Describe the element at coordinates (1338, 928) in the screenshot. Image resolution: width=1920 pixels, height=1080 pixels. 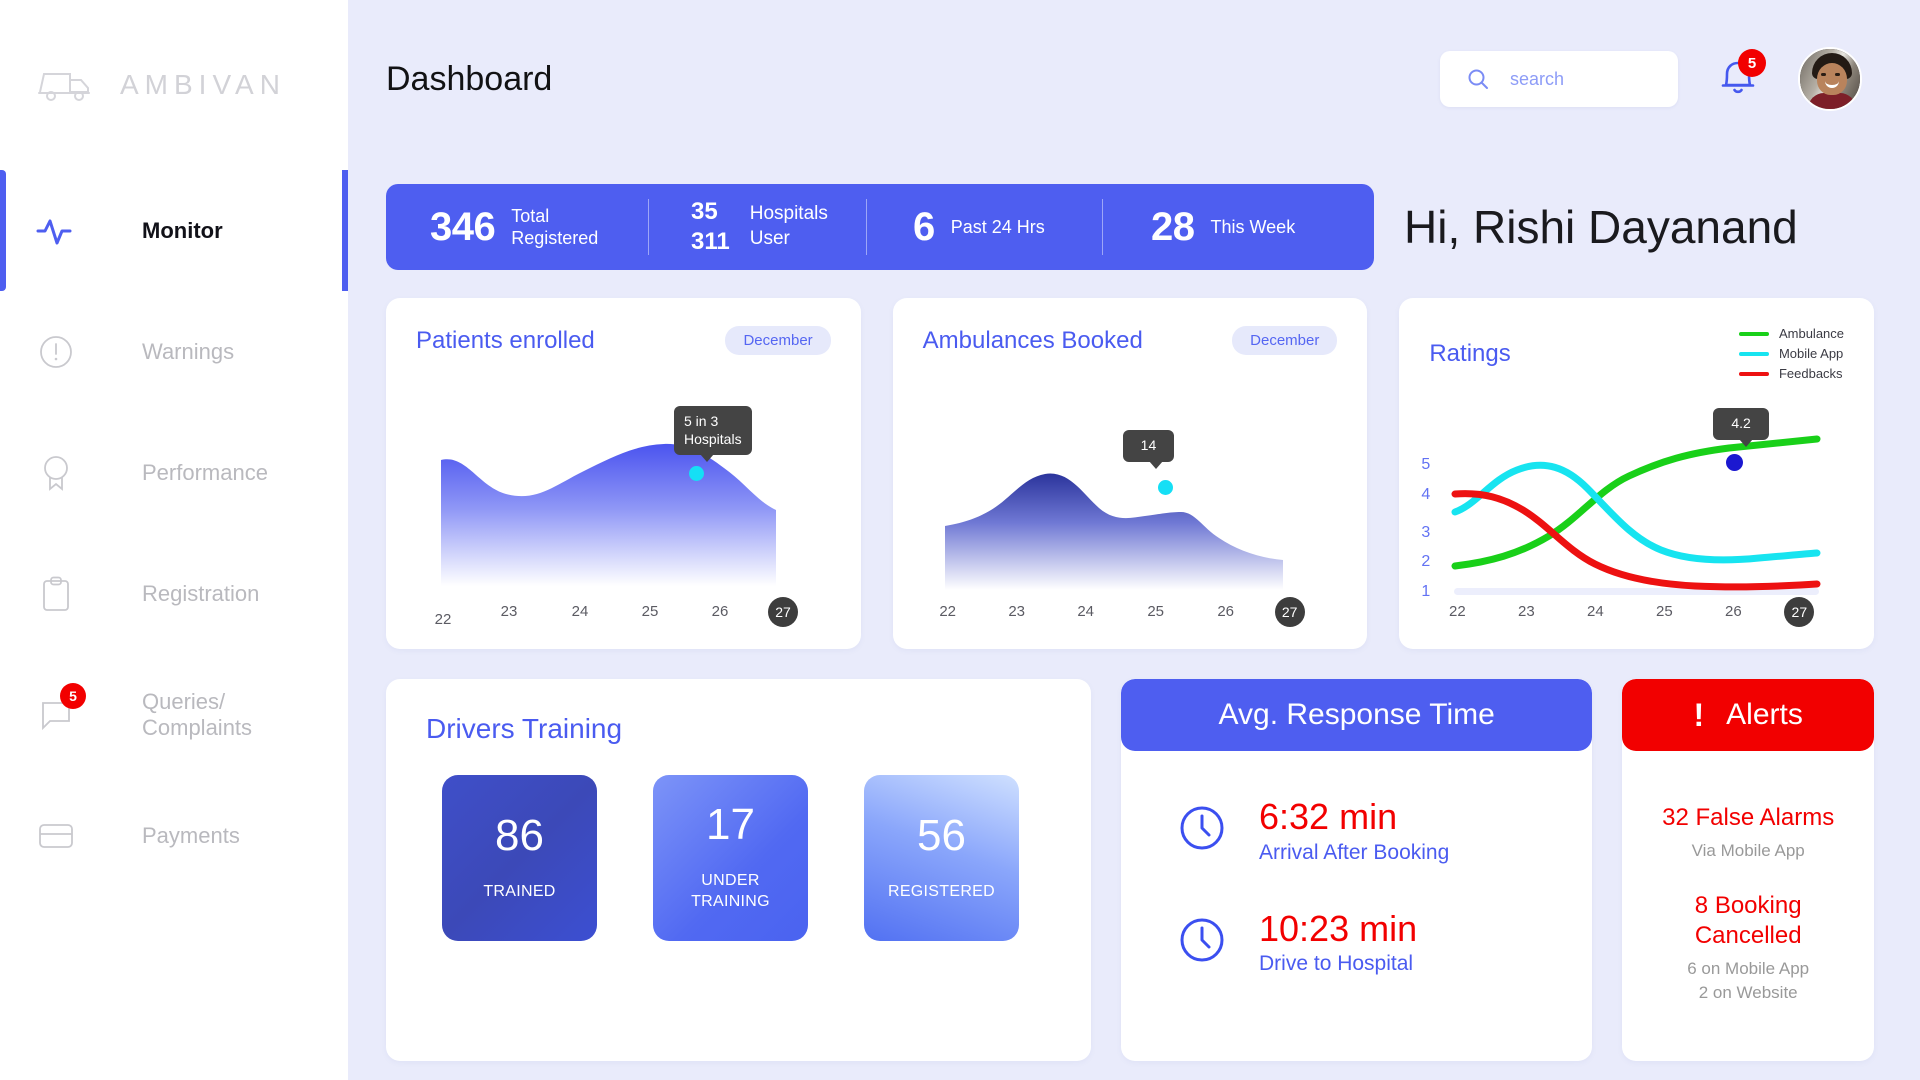
I see `response-time-value: 10:23 min` at that location.